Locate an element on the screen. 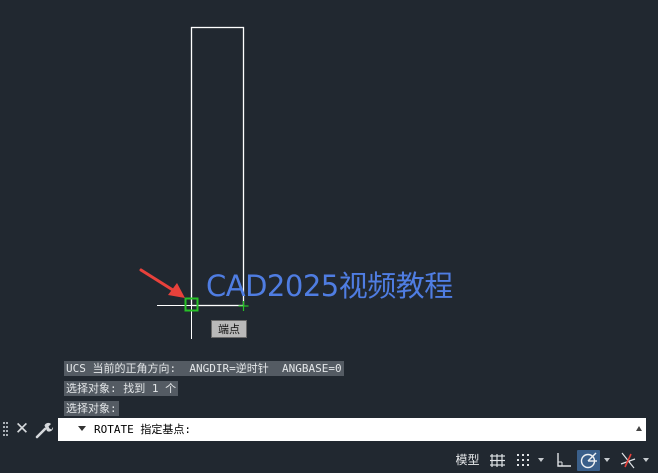 The width and height of the screenshot is (658, 473). command-line-bar: ✕ ROTATE 指定基点: is located at coordinates (329, 429).